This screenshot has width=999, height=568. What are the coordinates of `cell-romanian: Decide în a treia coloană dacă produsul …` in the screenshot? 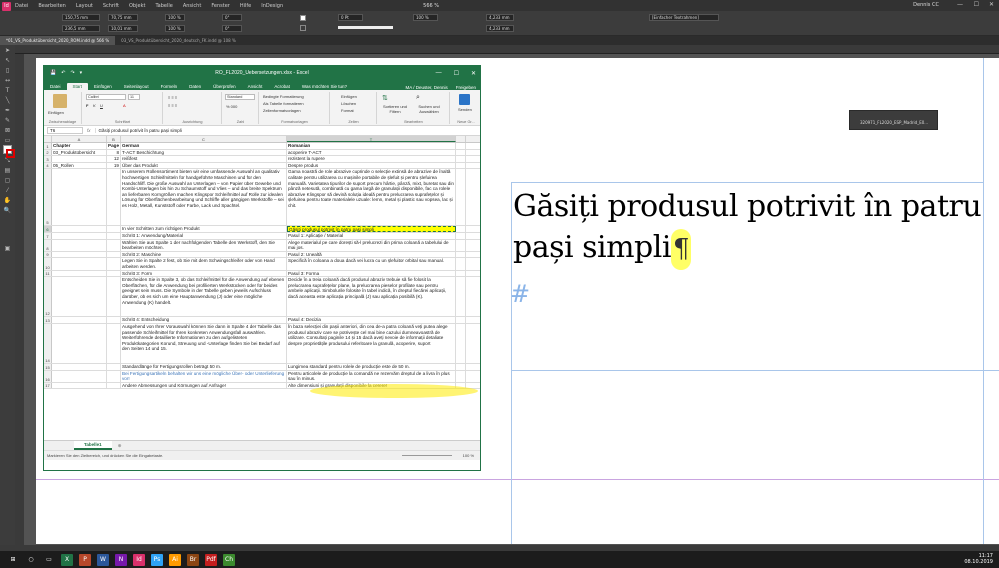 It's located at (371, 297).